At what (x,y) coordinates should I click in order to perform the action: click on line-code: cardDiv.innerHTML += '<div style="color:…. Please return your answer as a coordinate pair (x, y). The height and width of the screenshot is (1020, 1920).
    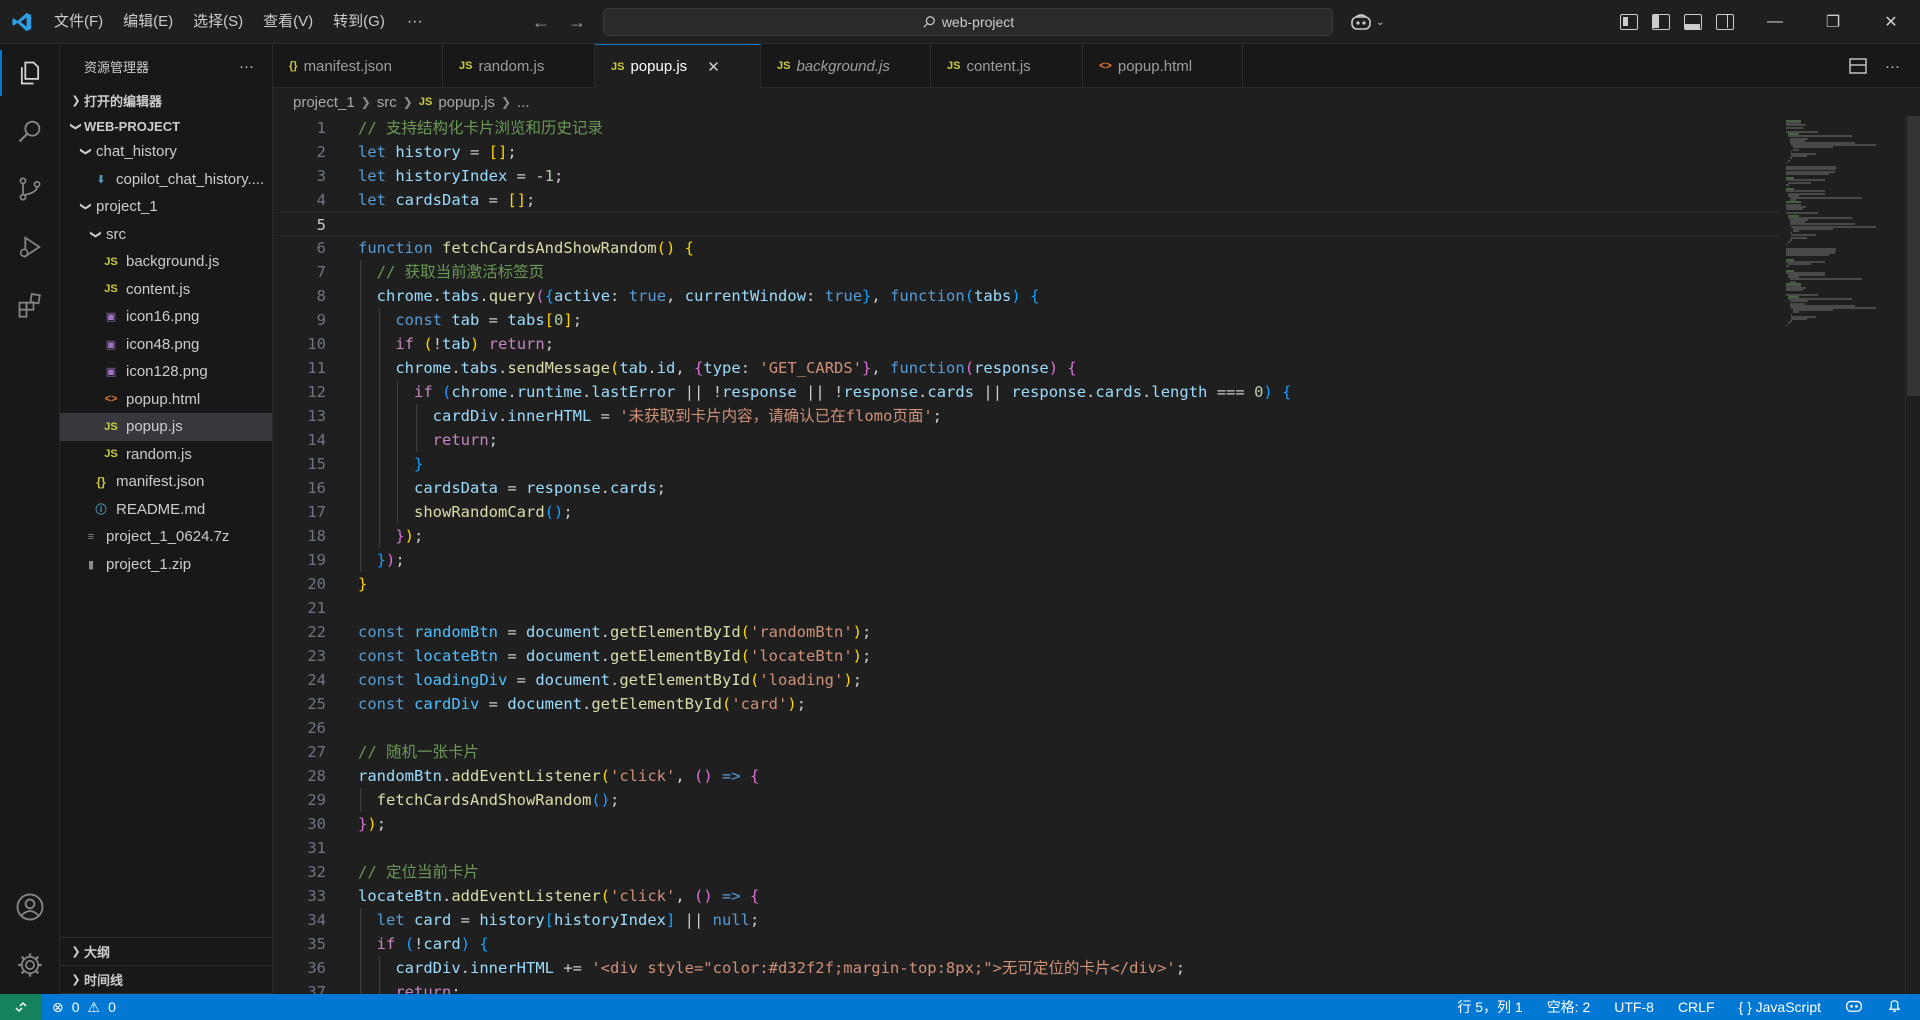
    Looking at the image, I should click on (790, 968).